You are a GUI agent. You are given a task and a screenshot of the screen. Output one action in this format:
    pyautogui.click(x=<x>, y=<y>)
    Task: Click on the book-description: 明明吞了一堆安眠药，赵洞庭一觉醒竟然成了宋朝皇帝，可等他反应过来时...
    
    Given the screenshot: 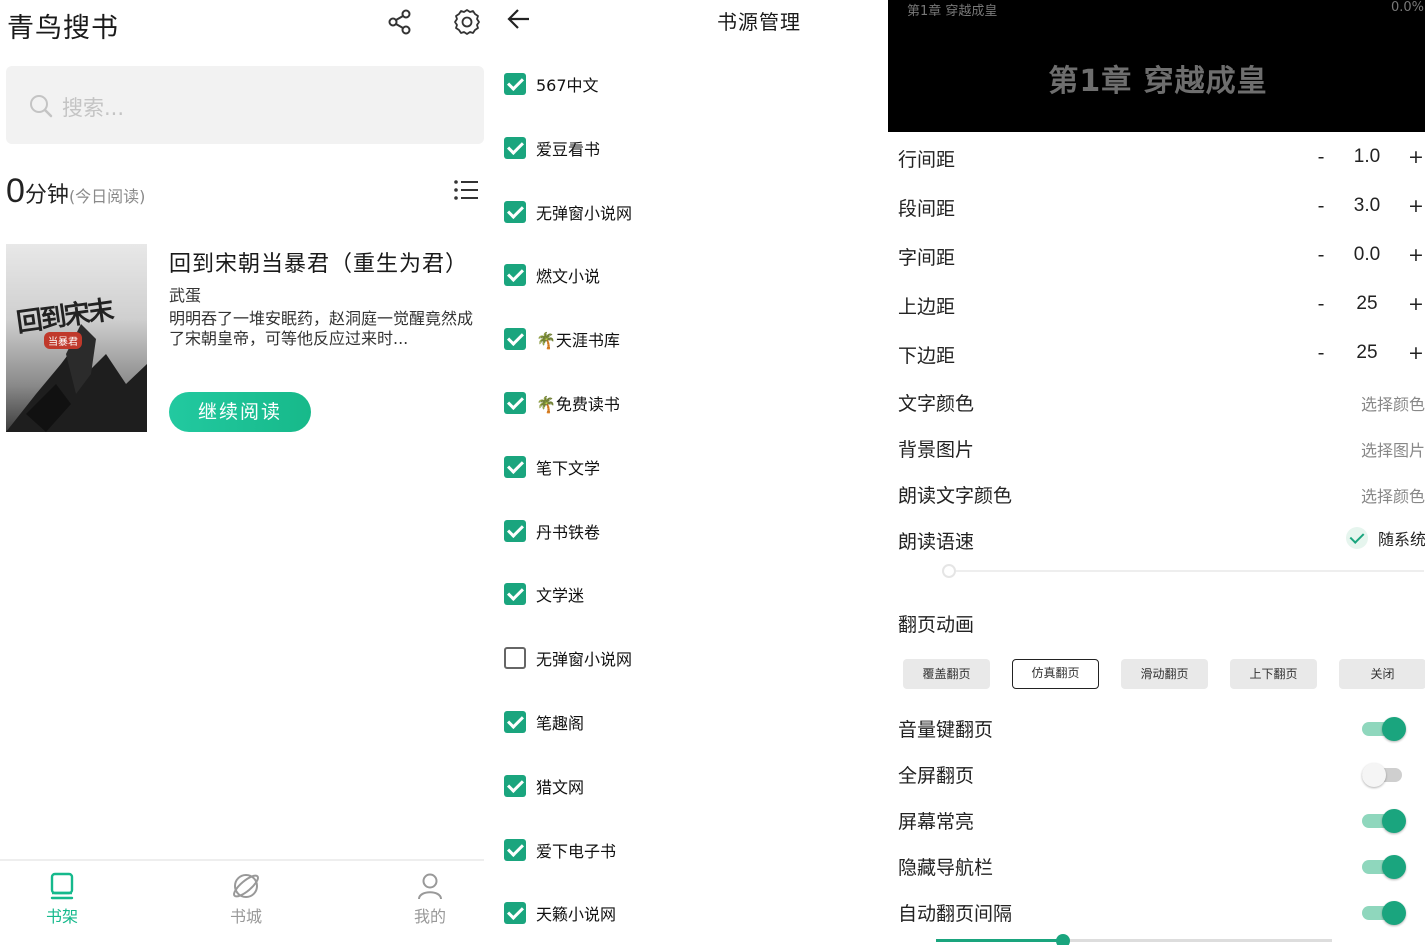 What is the action you would take?
    pyautogui.click(x=321, y=328)
    